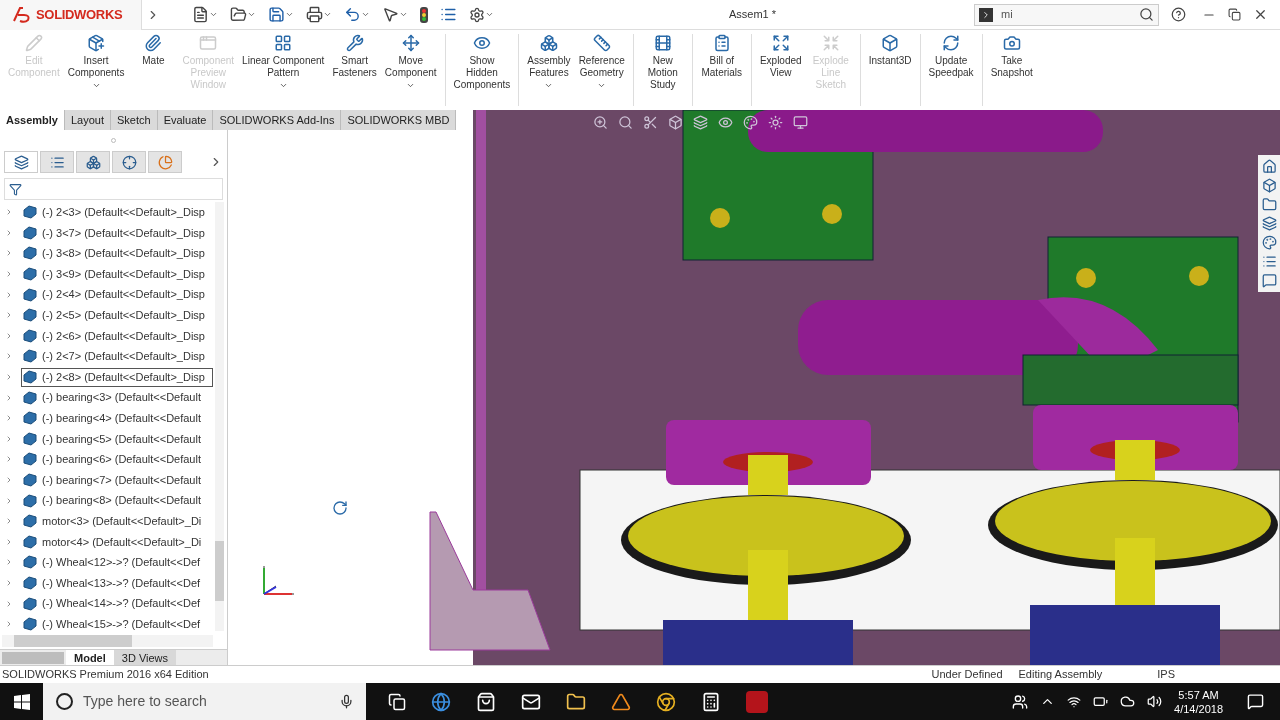  I want to click on command-tab: Sketch, so click(134, 120).